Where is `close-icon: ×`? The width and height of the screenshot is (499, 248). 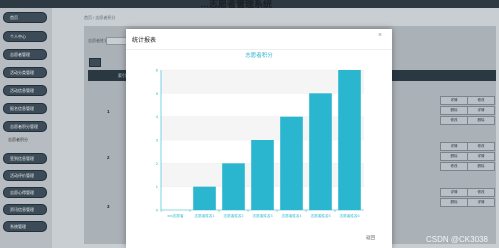 close-icon: × is located at coordinates (380, 35).